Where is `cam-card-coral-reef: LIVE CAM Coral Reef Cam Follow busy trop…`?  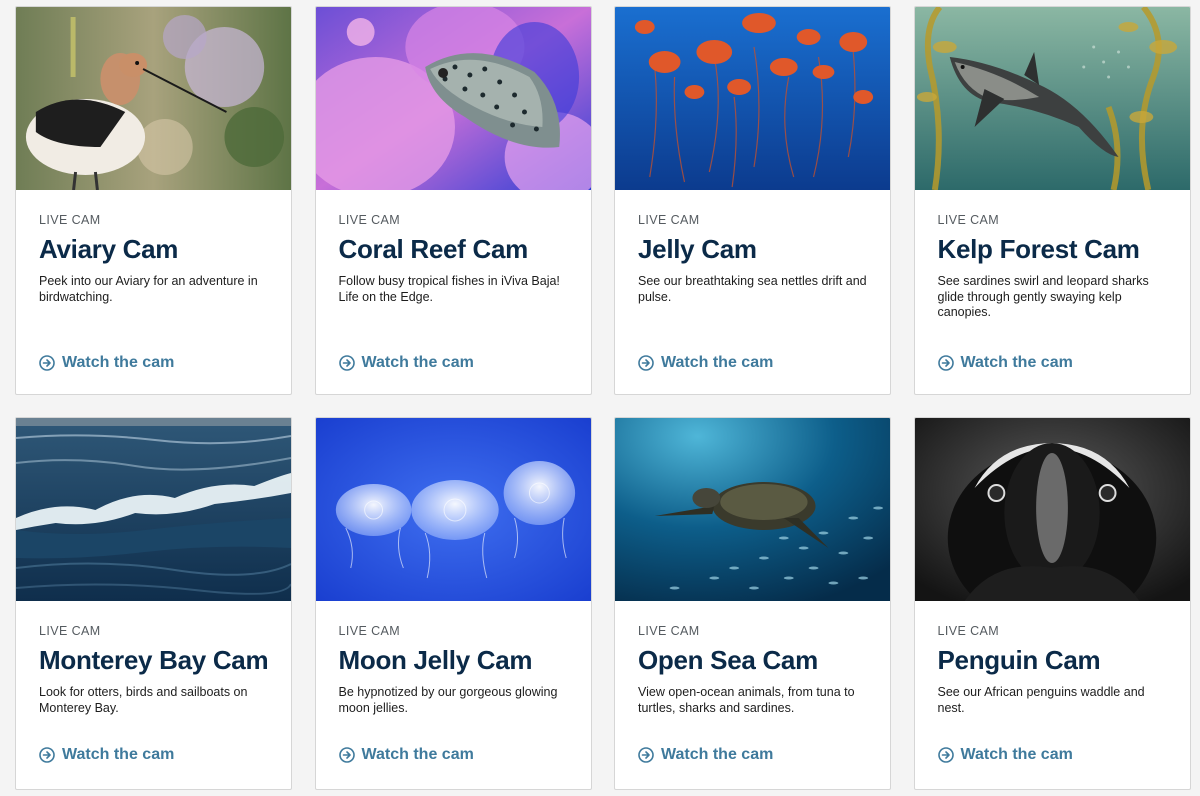
cam-card-coral-reef: LIVE CAM Coral Reef Cam Follow busy trop… is located at coordinates (453, 200).